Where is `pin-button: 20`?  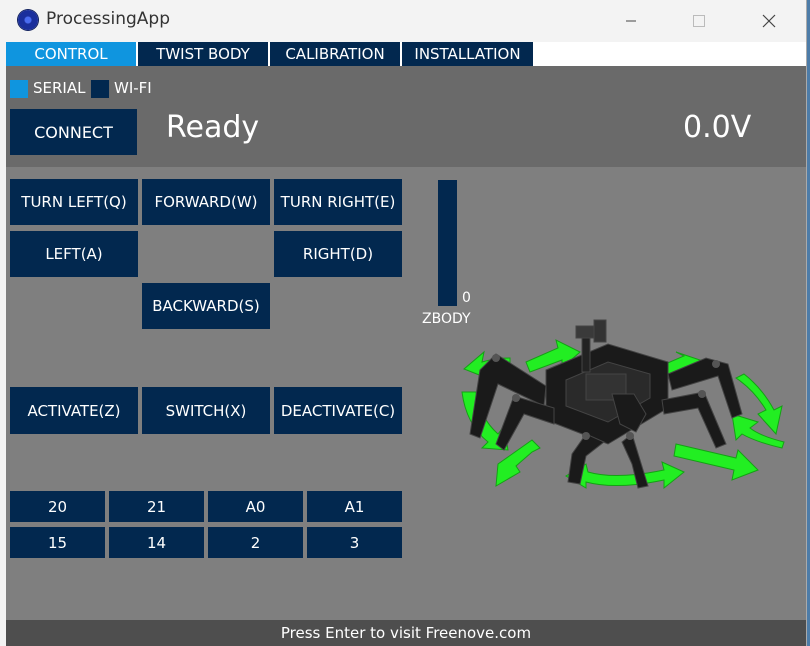 pin-button: 20 is located at coordinates (57, 506).